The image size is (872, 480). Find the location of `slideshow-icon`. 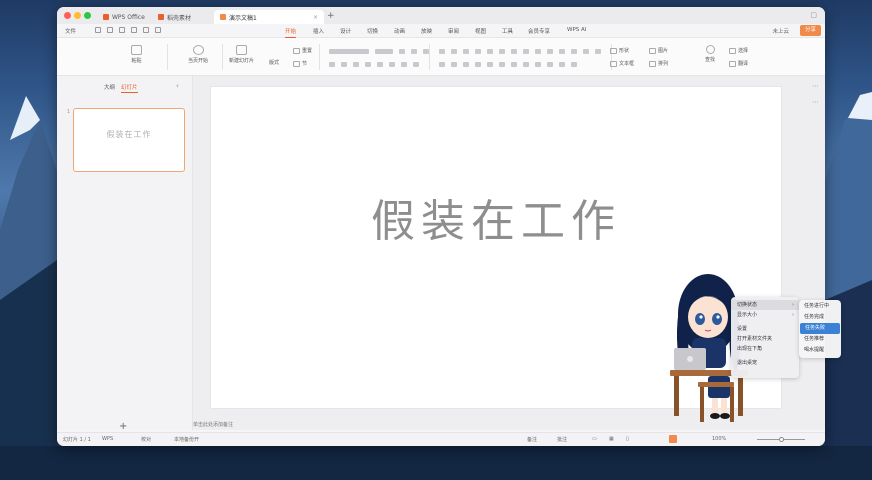

slideshow-icon is located at coordinates (673, 439).